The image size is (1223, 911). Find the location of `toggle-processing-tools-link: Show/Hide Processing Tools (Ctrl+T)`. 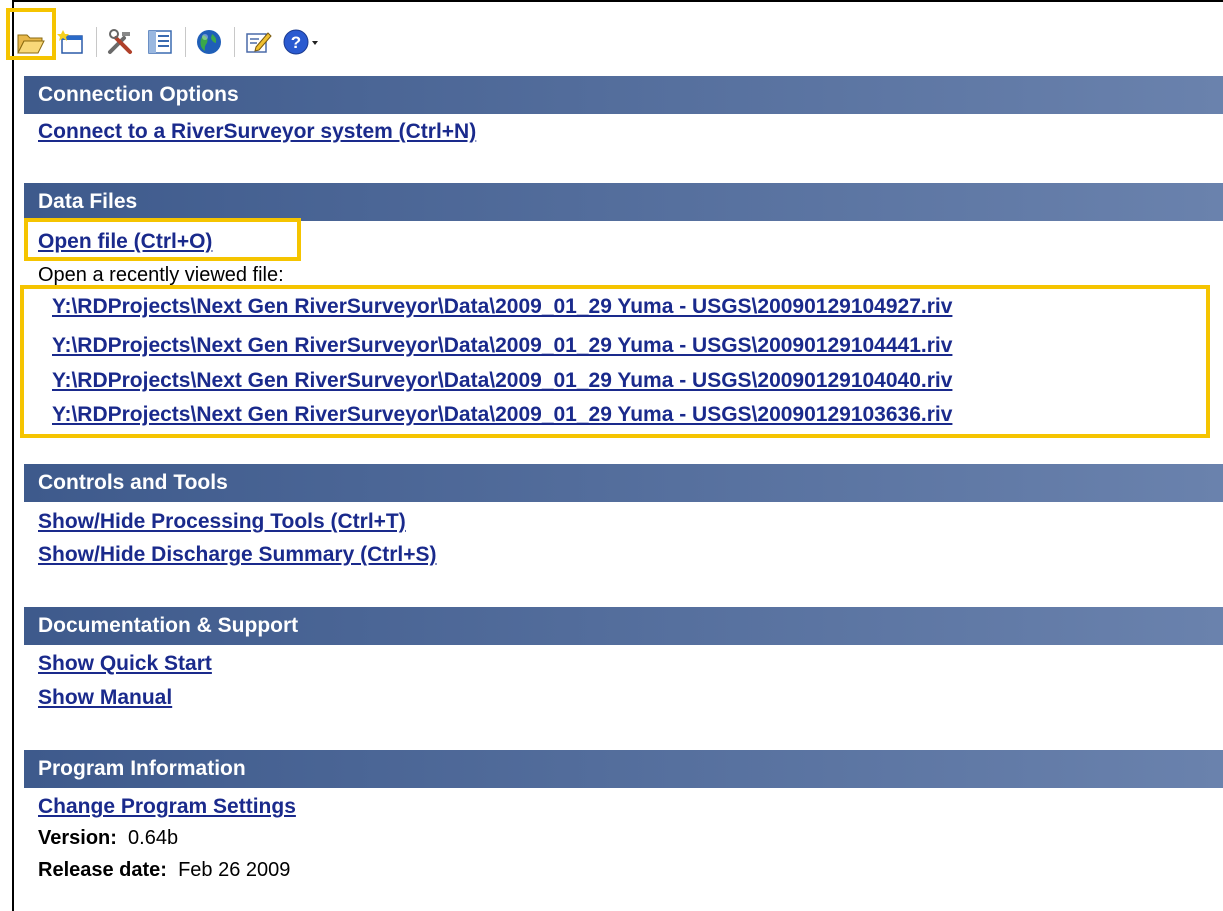

toggle-processing-tools-link: Show/Hide Processing Tools (Ctrl+T) is located at coordinates (222, 522).